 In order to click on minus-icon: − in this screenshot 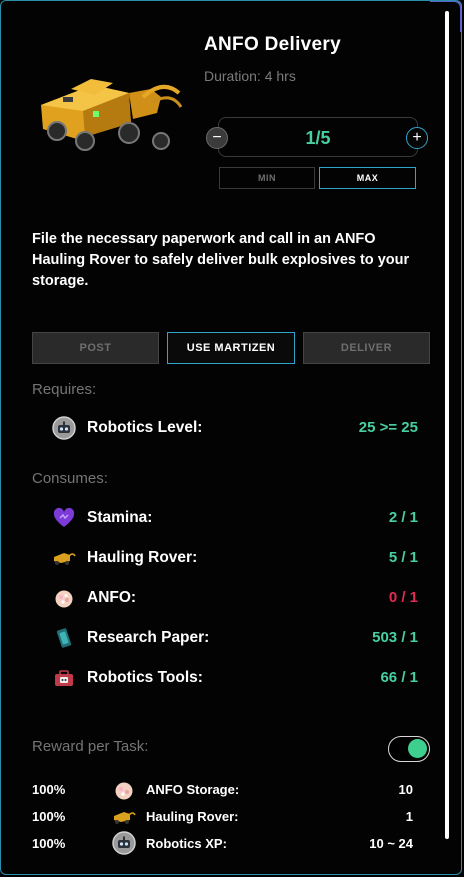, I will do `click(217, 137)`.